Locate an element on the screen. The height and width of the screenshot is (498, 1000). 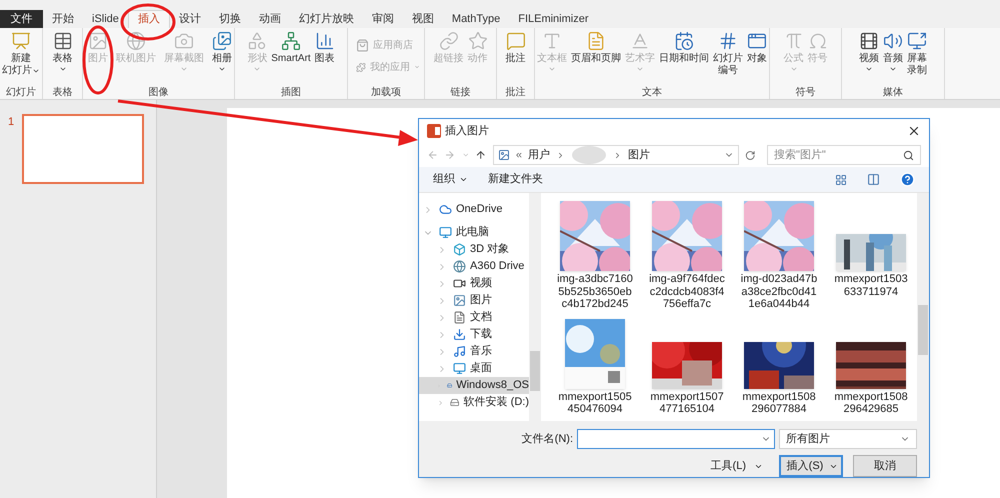
new-folder-button: 新建文件夹 is located at coordinates (515, 179).